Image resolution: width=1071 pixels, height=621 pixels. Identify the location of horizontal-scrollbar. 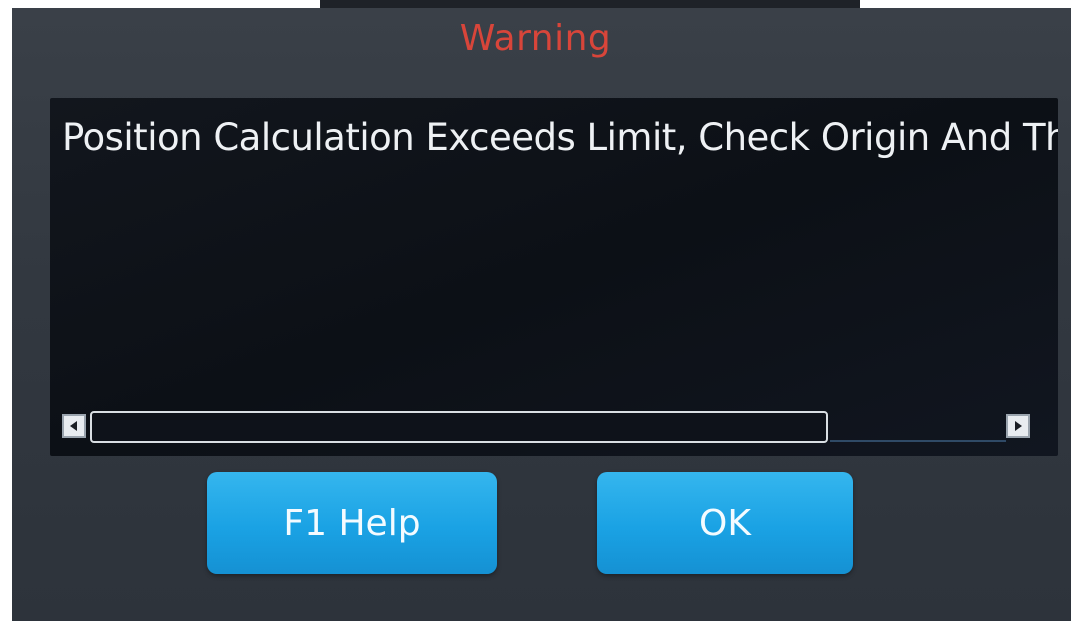
(552, 428).